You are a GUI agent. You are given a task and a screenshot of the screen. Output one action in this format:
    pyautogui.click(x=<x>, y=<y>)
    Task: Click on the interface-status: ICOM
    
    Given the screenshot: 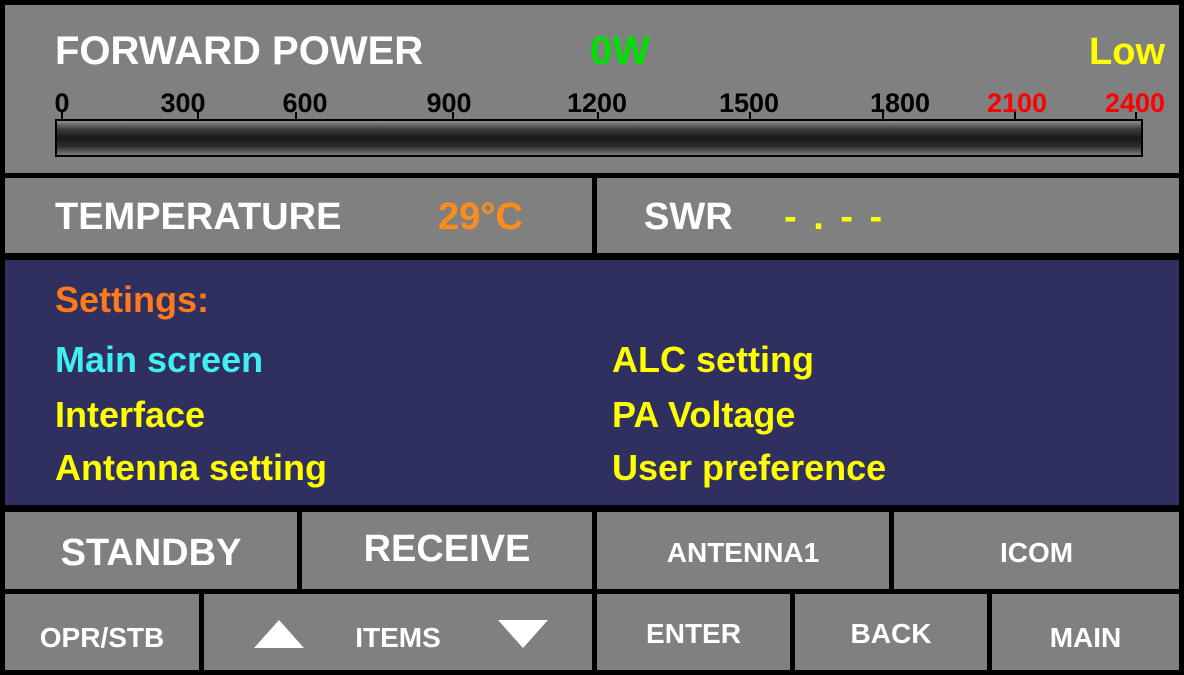 What is the action you would take?
    pyautogui.click(x=1036, y=550)
    